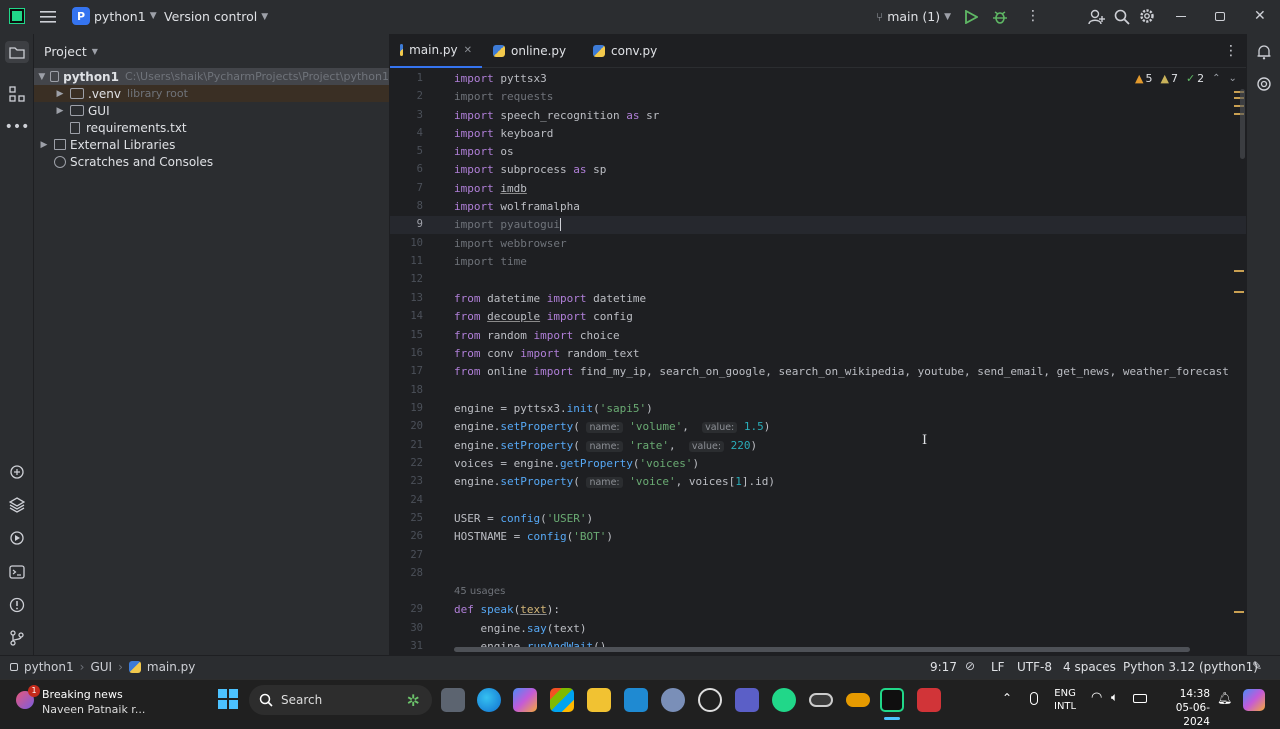 Image resolution: width=1280 pixels, height=729 pixels. I want to click on file-encoding: UTF-8, so click(1034, 667).